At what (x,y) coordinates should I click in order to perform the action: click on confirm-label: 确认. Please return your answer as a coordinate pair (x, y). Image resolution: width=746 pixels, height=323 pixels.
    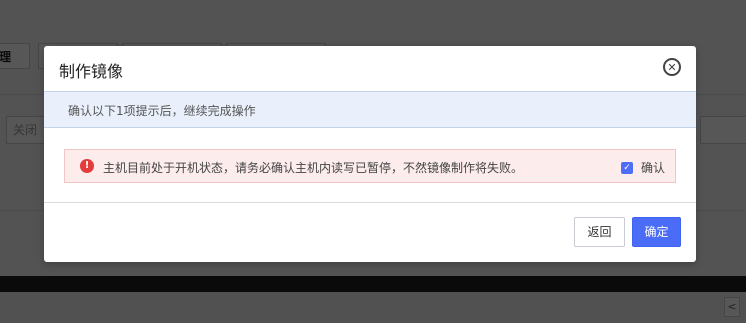
    Looking at the image, I should click on (653, 167).